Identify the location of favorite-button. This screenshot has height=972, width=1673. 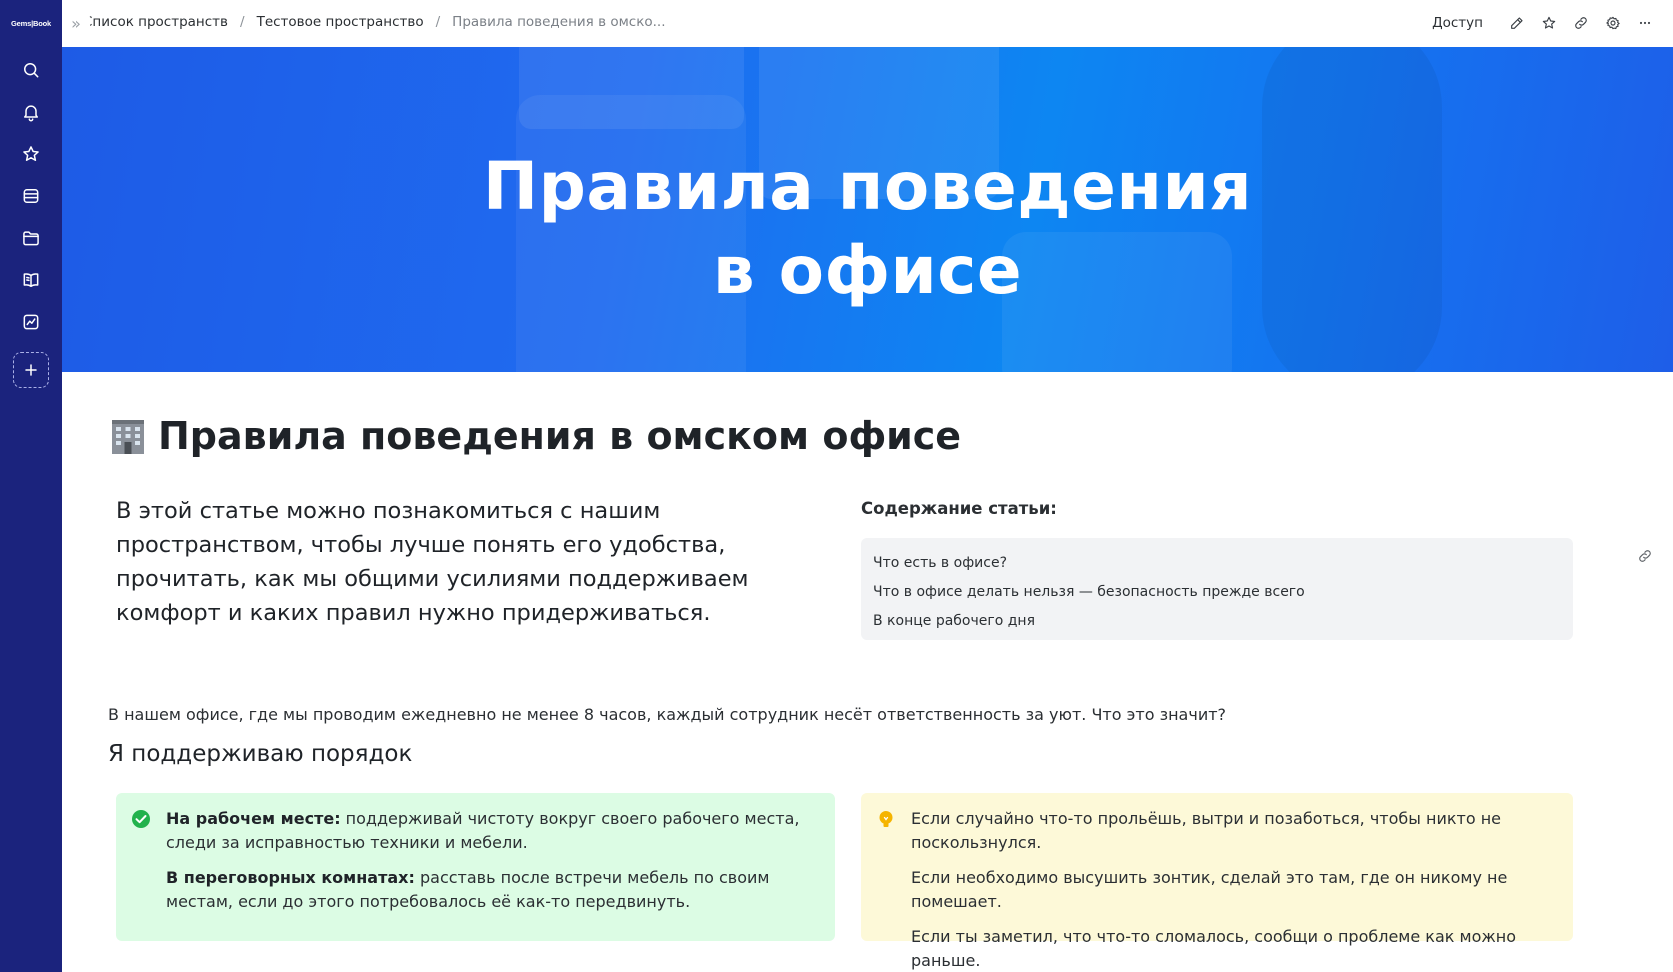
(1549, 23).